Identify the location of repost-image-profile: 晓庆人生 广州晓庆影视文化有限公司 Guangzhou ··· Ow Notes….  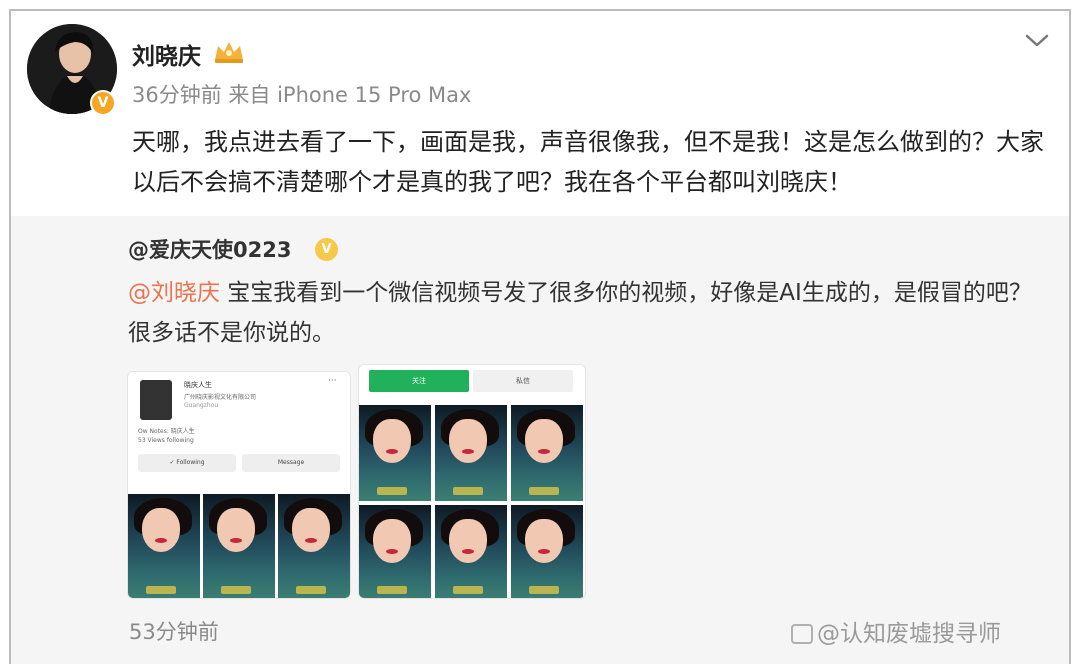
(239, 485).